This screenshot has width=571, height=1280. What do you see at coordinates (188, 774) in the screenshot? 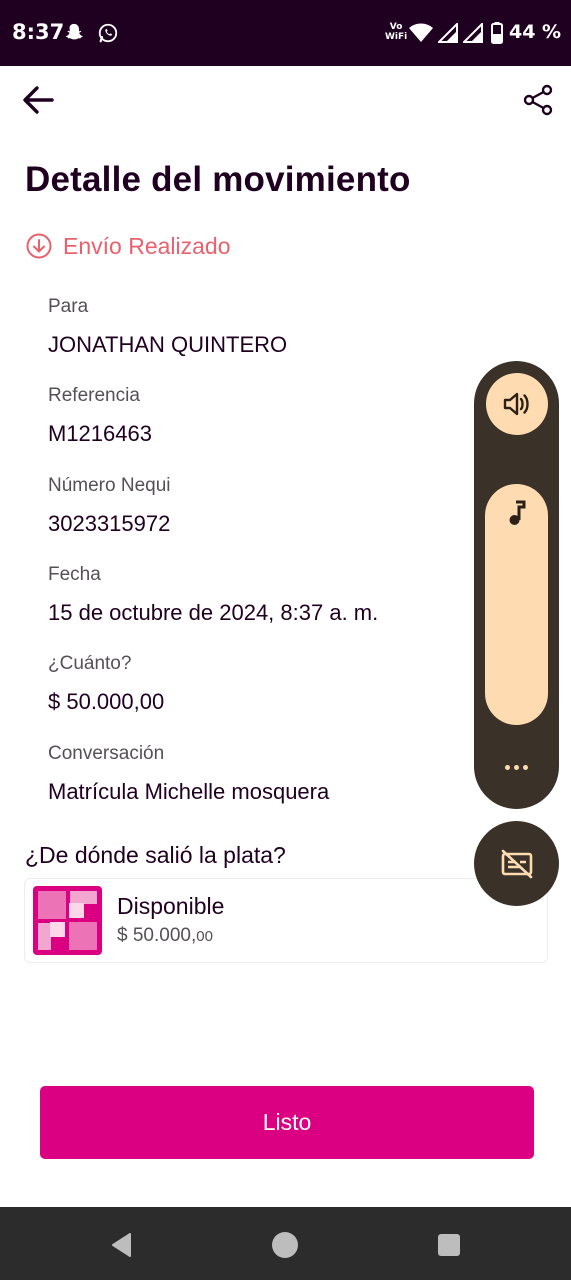
I see `conversation-field: Conversación Matrícula Michelle mosquera` at bounding box center [188, 774].